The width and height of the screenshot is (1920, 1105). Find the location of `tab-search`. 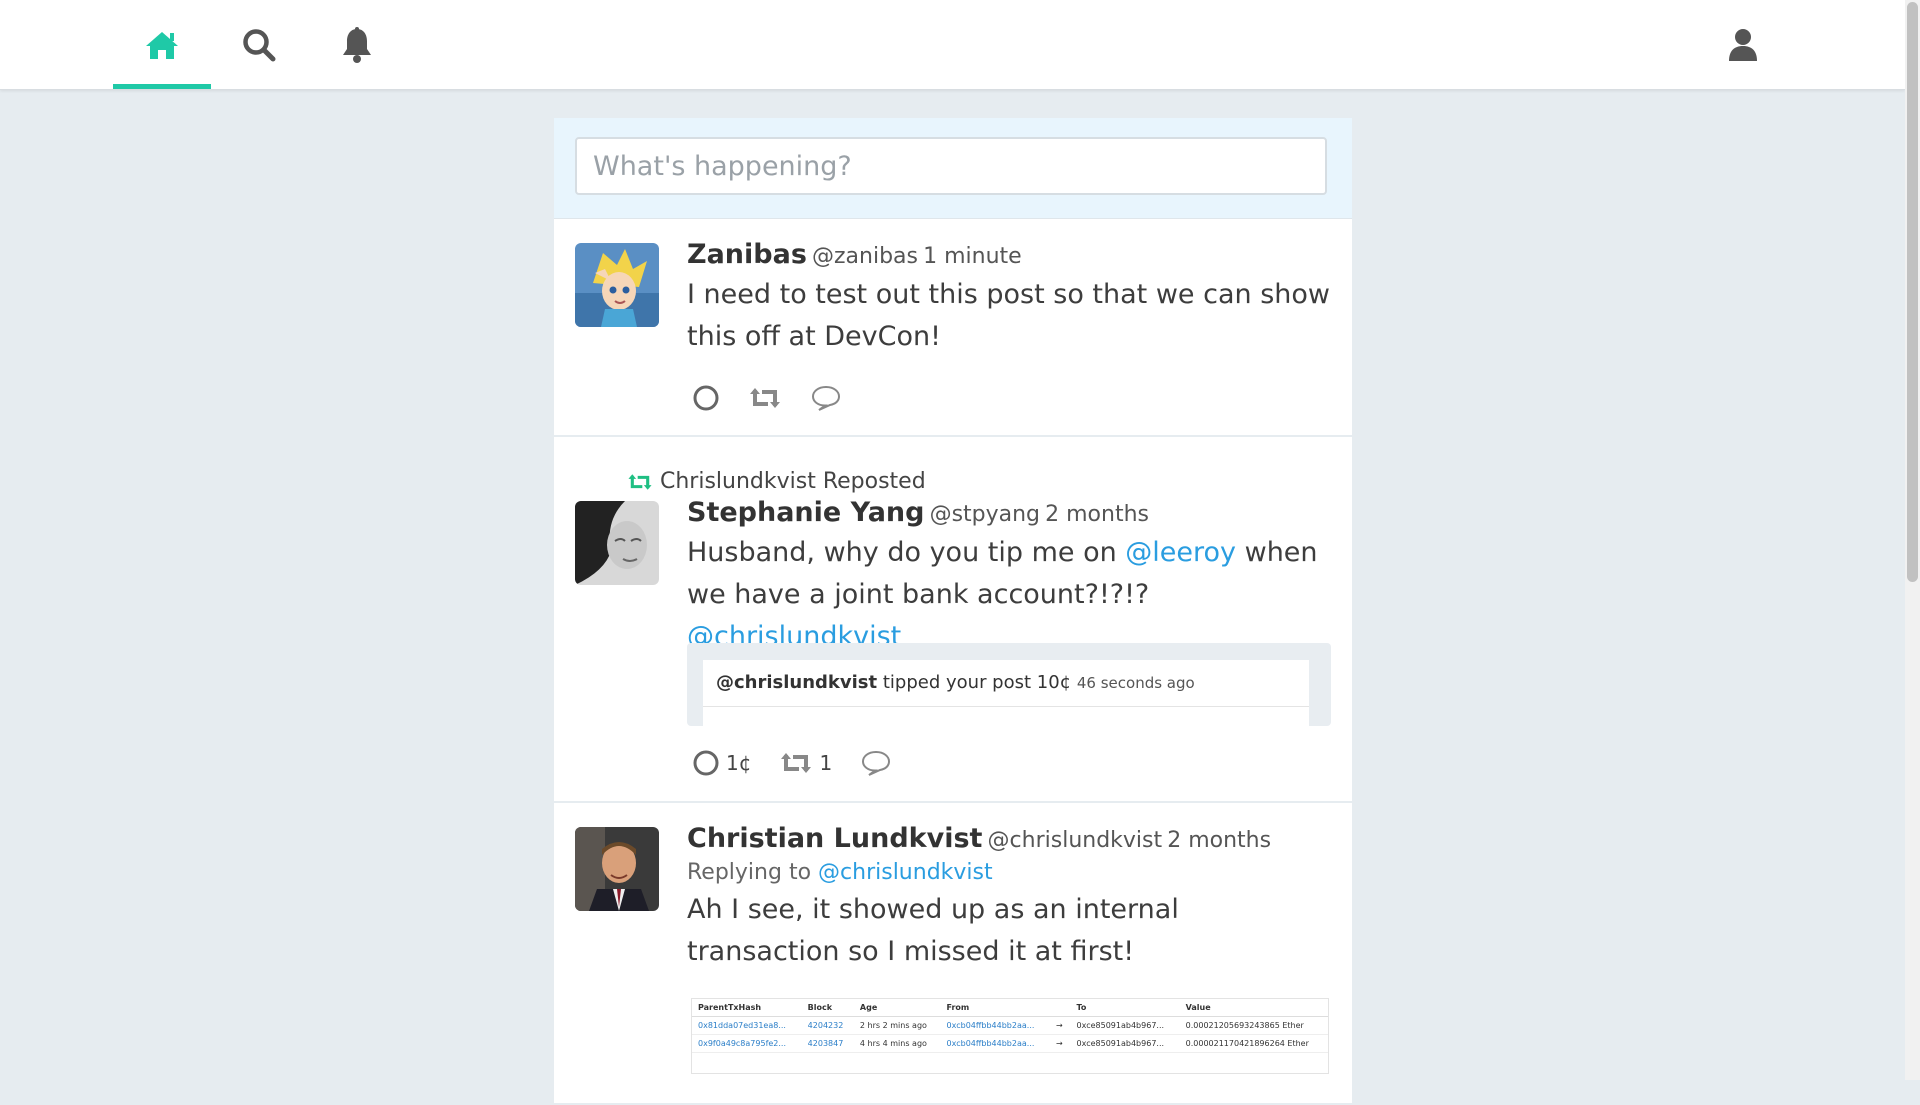

tab-search is located at coordinates (259, 44).